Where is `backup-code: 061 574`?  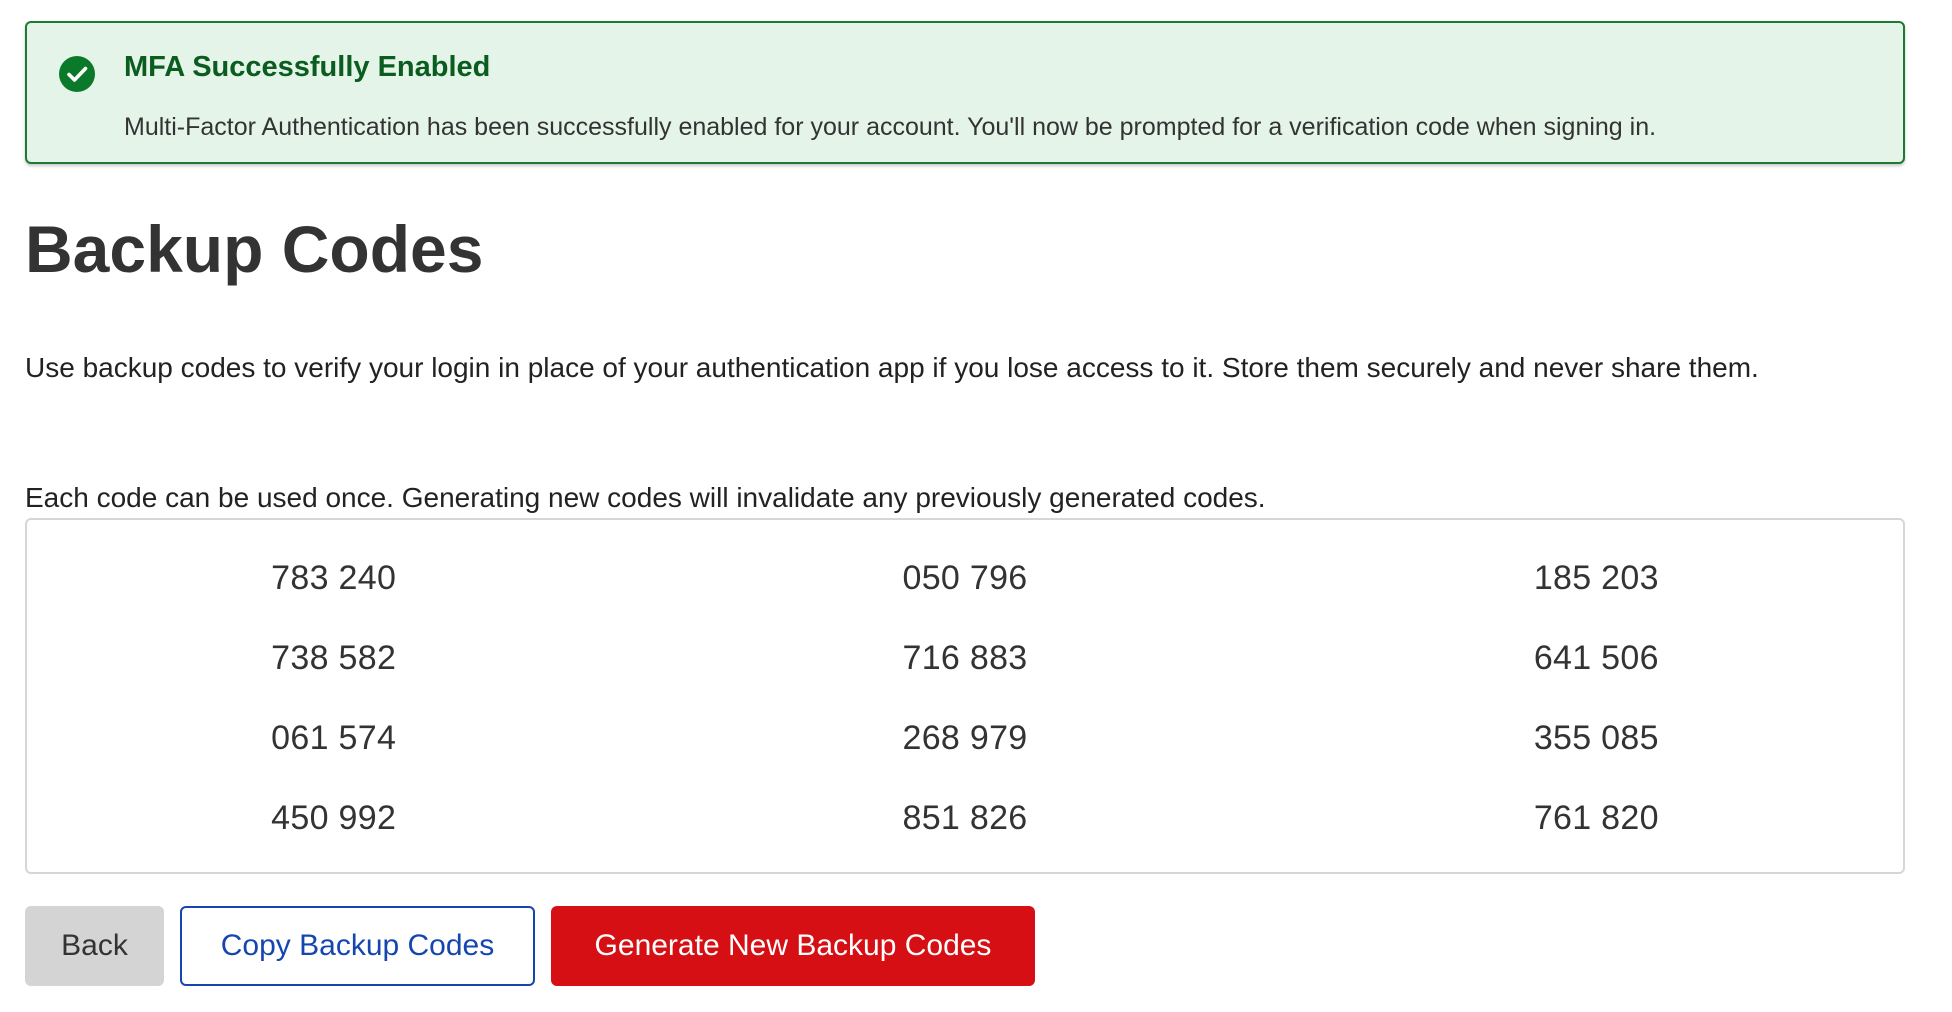 backup-code: 061 574 is located at coordinates (334, 737).